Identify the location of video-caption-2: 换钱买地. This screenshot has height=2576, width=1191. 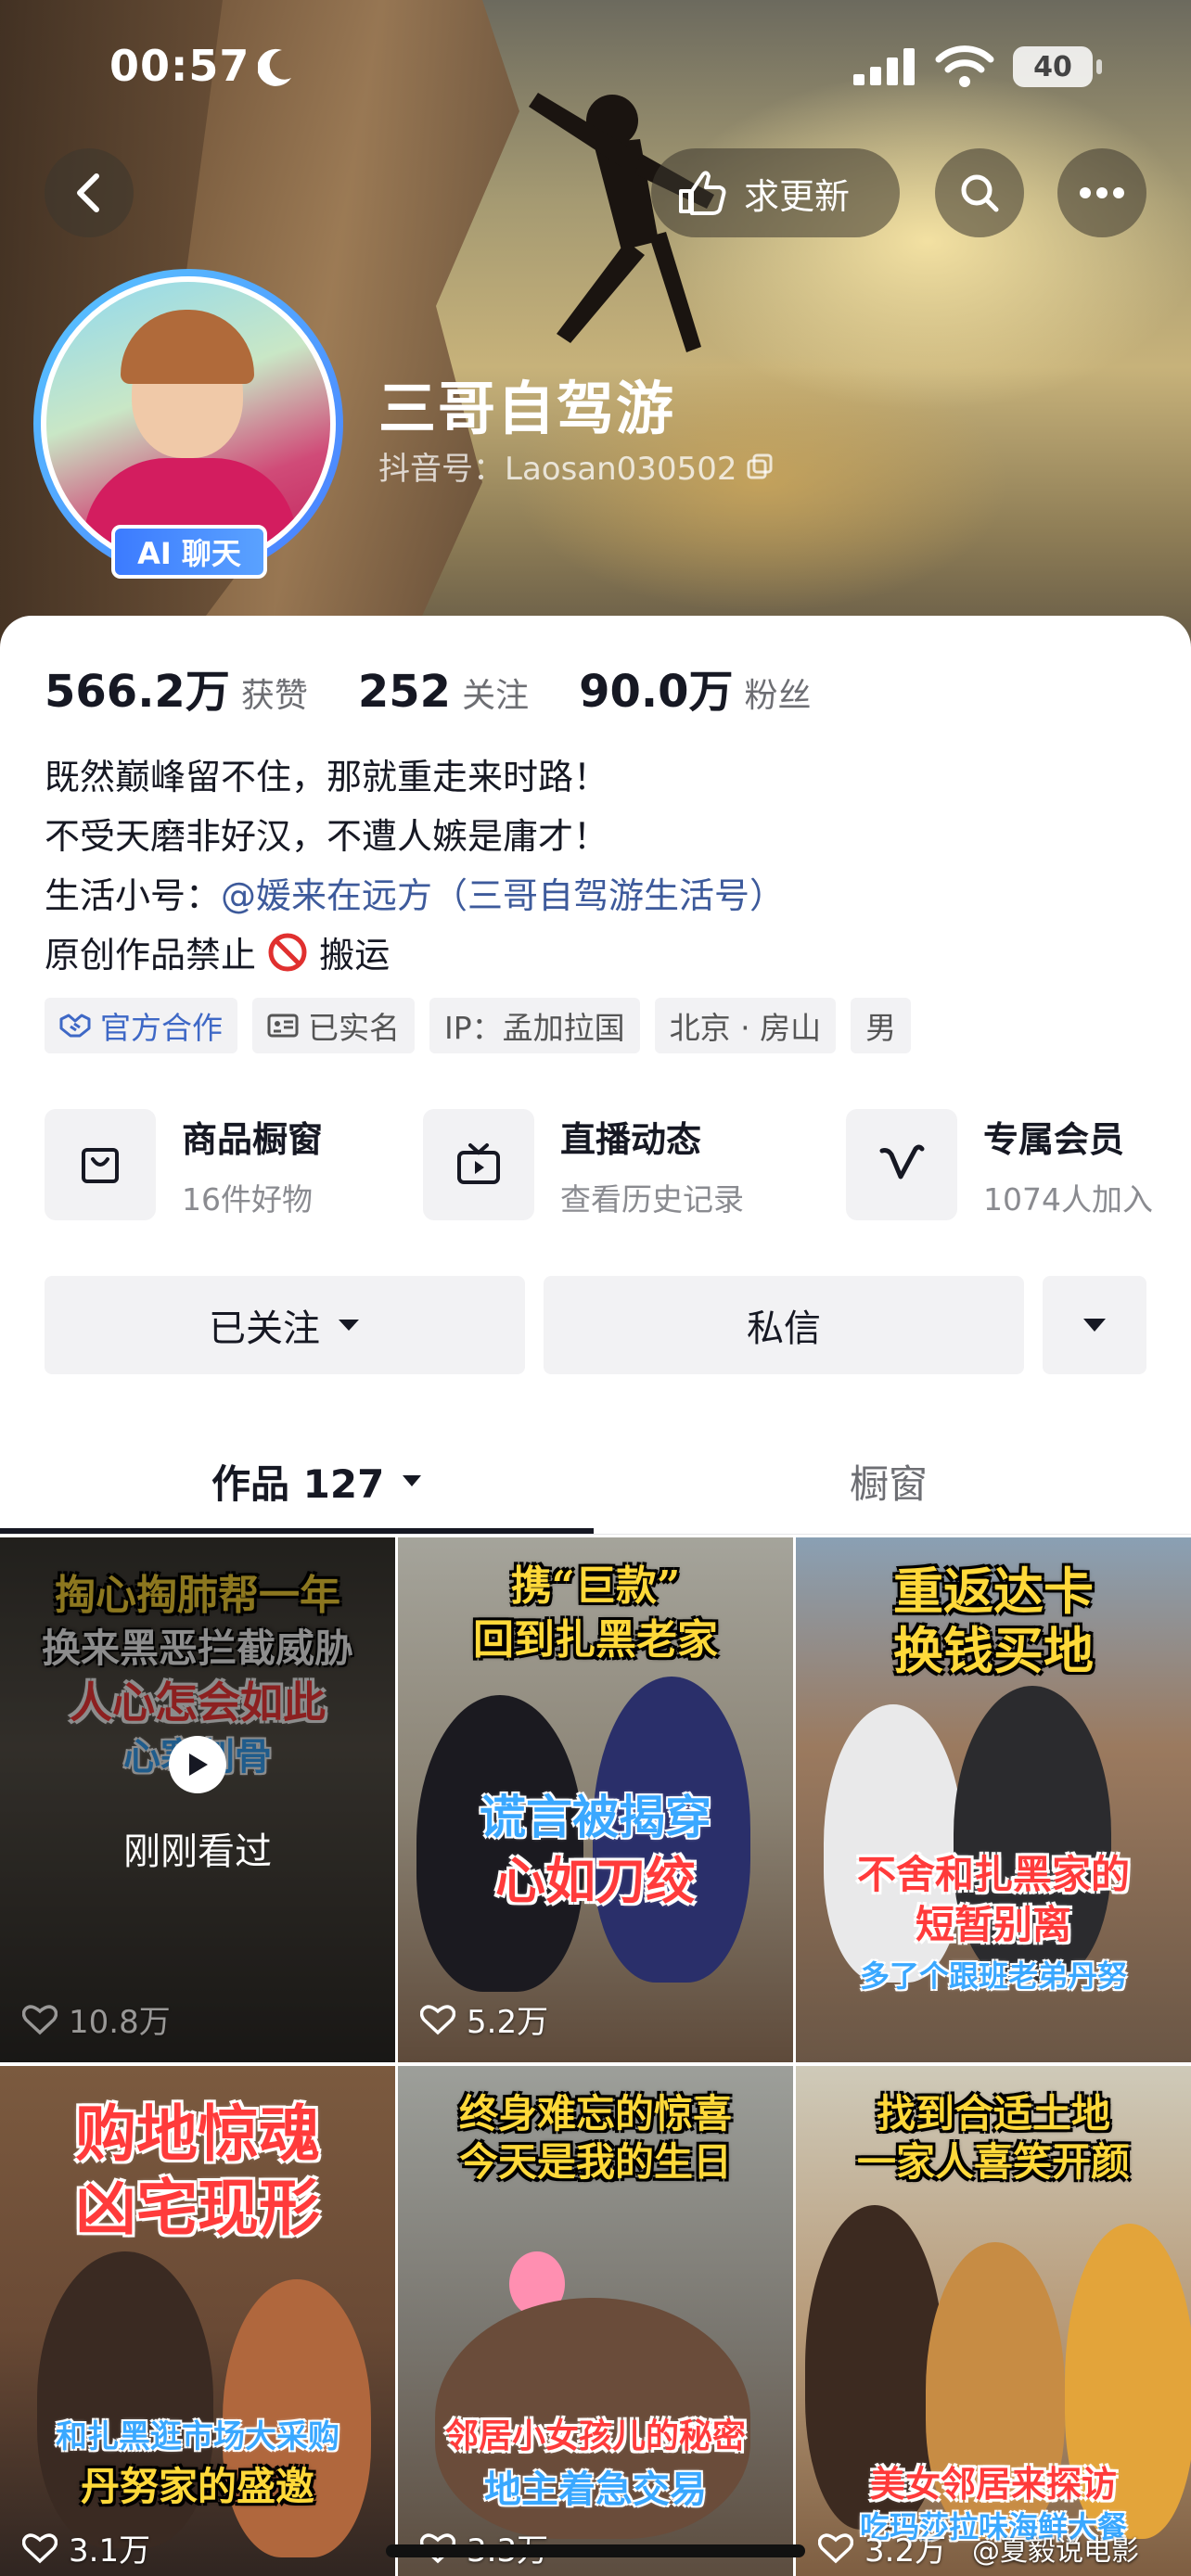
(993, 1651).